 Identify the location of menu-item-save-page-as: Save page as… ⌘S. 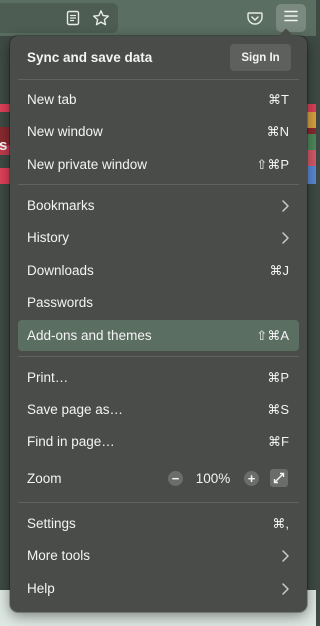
(158, 409).